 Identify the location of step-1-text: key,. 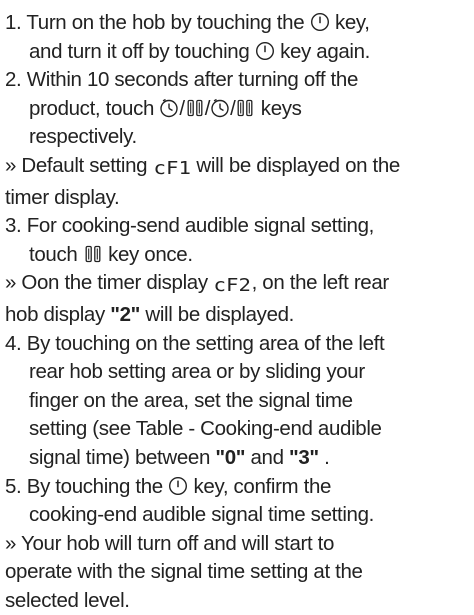
(349, 22).